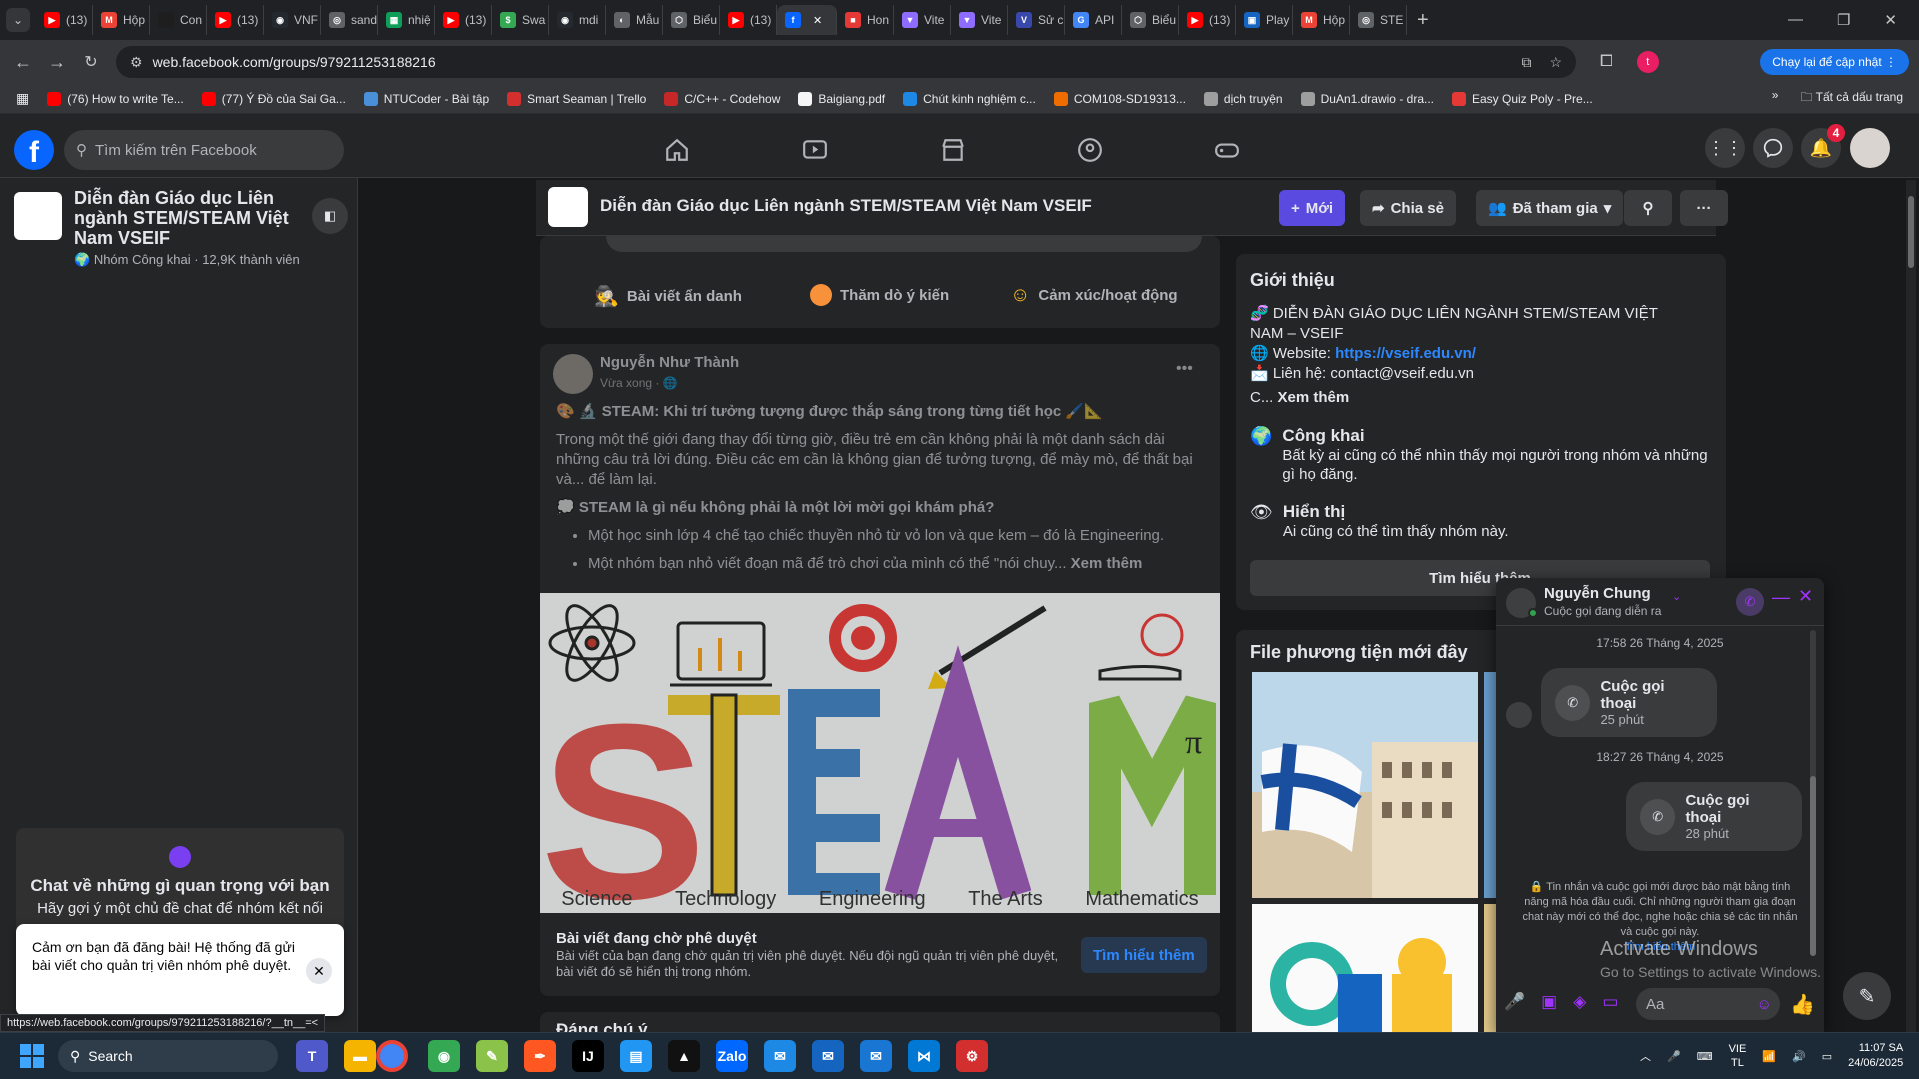 The width and height of the screenshot is (1919, 1079). Describe the element at coordinates (684, 1056) in the screenshot. I see `taskbar-app-icon: ▲` at that location.